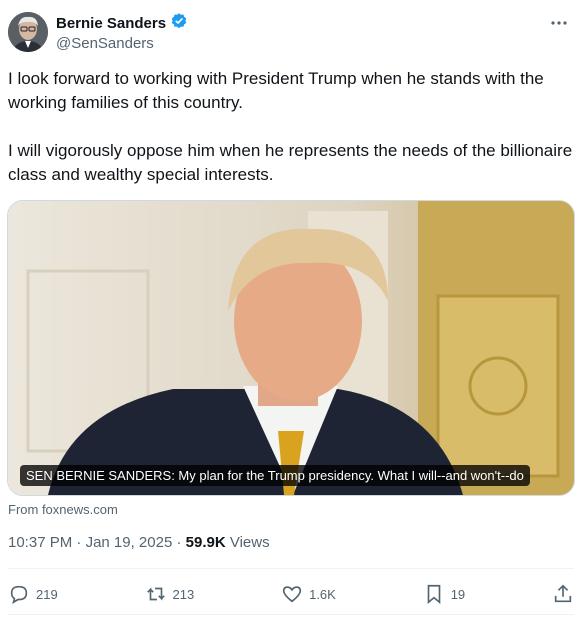 This screenshot has height=621, width=582. I want to click on action-bar: 219 213 1.6K 19, so click(291, 594).